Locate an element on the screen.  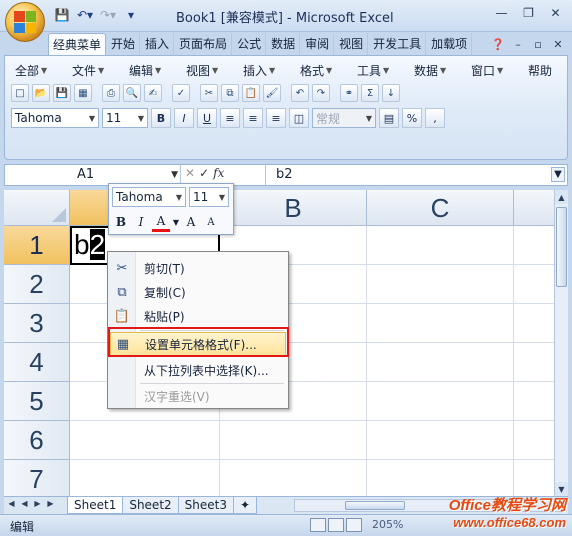
insert-function-button: fx is located at coordinates (218, 173).